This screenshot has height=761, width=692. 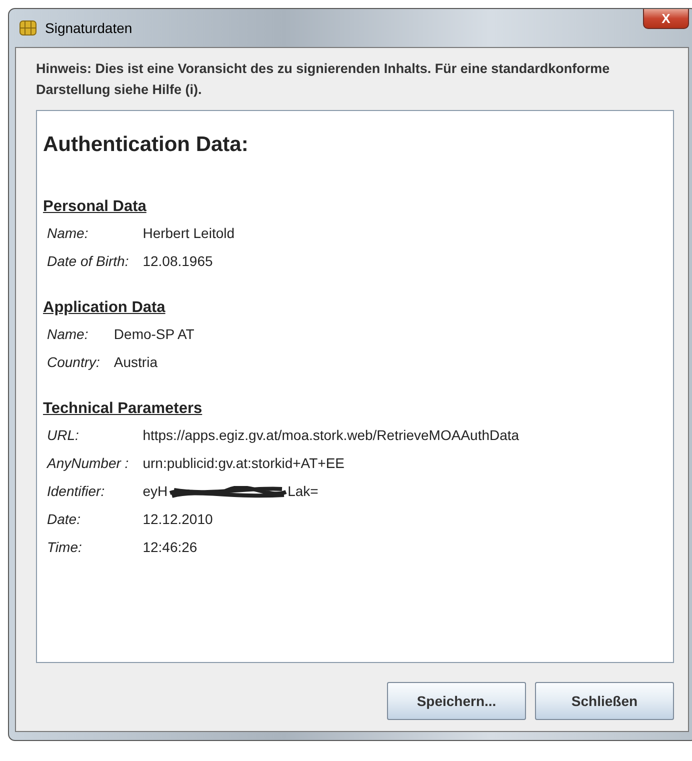 What do you see at coordinates (178, 520) in the screenshot?
I see `field-value: 12.12.2010` at bounding box center [178, 520].